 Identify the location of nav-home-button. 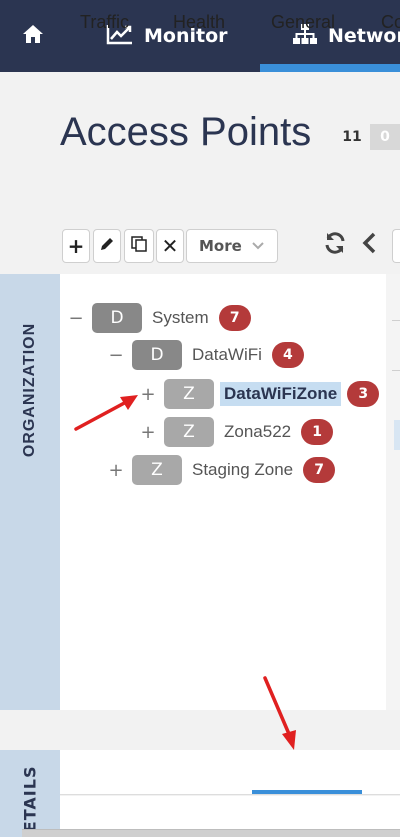
(33, 36).